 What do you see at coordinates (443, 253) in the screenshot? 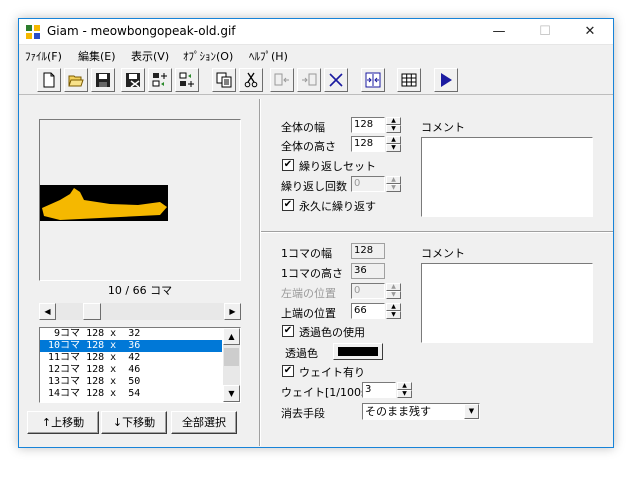
I see `frame-comment-label: コメント` at bounding box center [443, 253].